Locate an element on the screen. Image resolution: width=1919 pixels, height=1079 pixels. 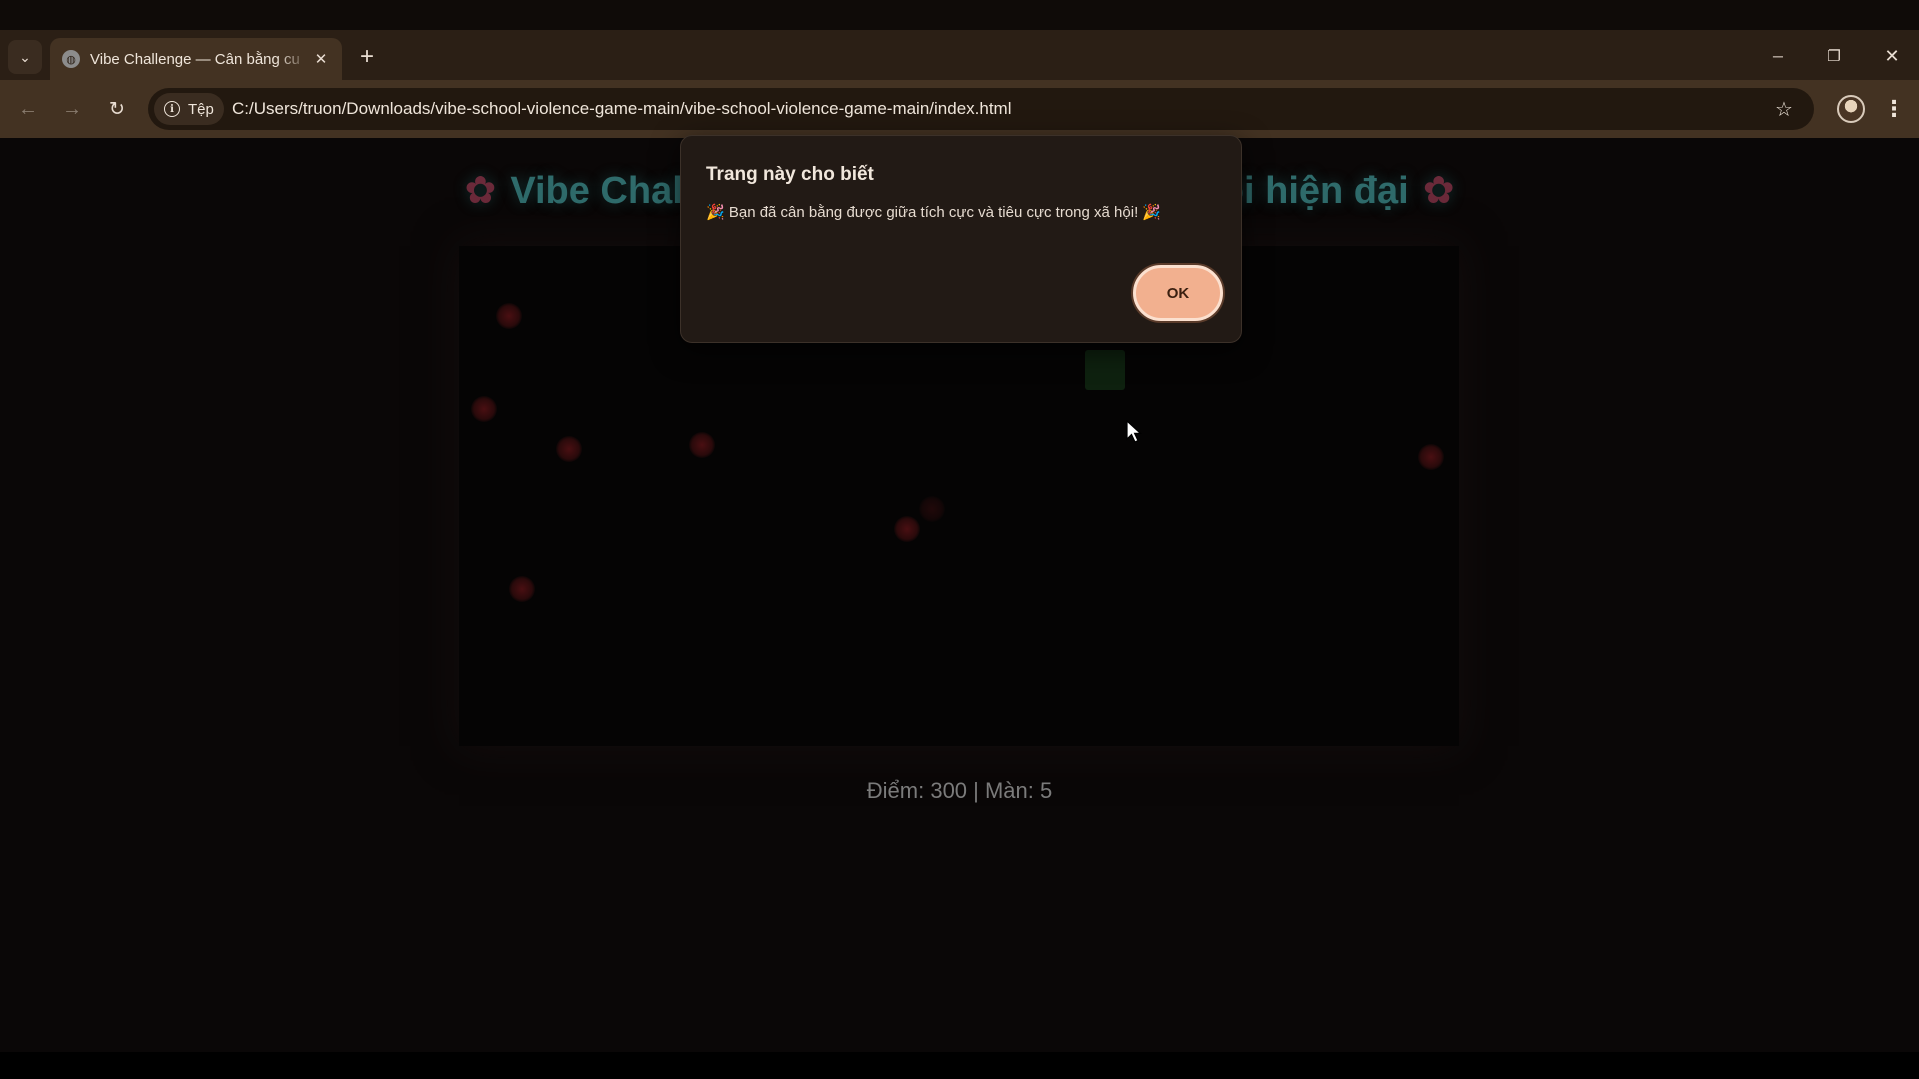
window-close-button: ✕ is located at coordinates (1892, 56).